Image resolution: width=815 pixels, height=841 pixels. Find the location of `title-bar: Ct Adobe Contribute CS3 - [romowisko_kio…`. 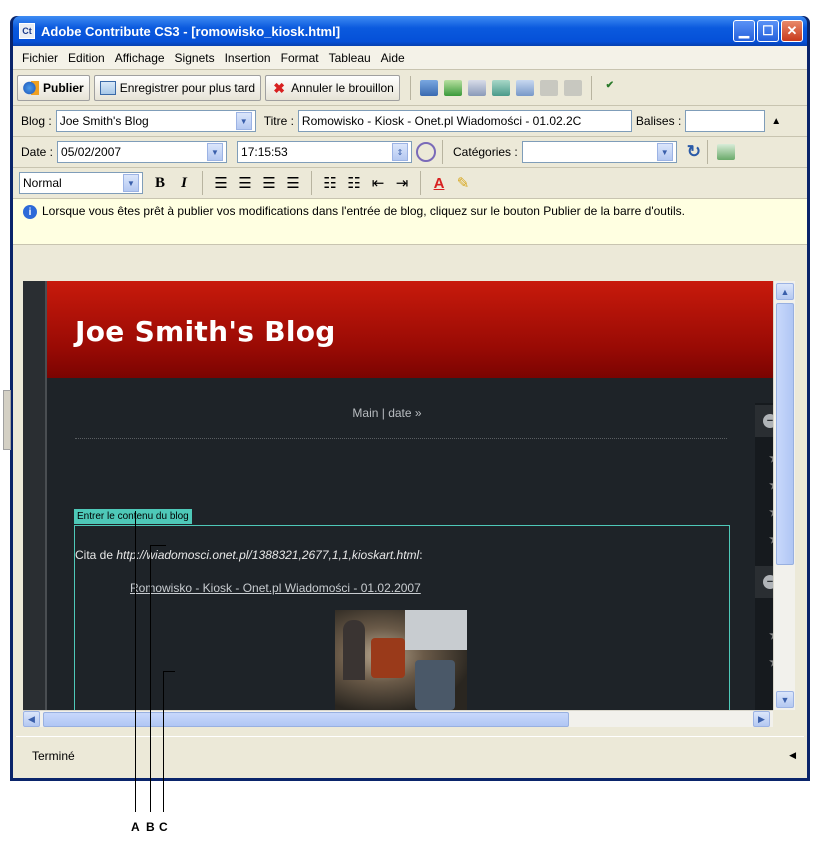

title-bar: Ct Adobe Contribute CS3 - [romowisko_kio… is located at coordinates (410, 31).